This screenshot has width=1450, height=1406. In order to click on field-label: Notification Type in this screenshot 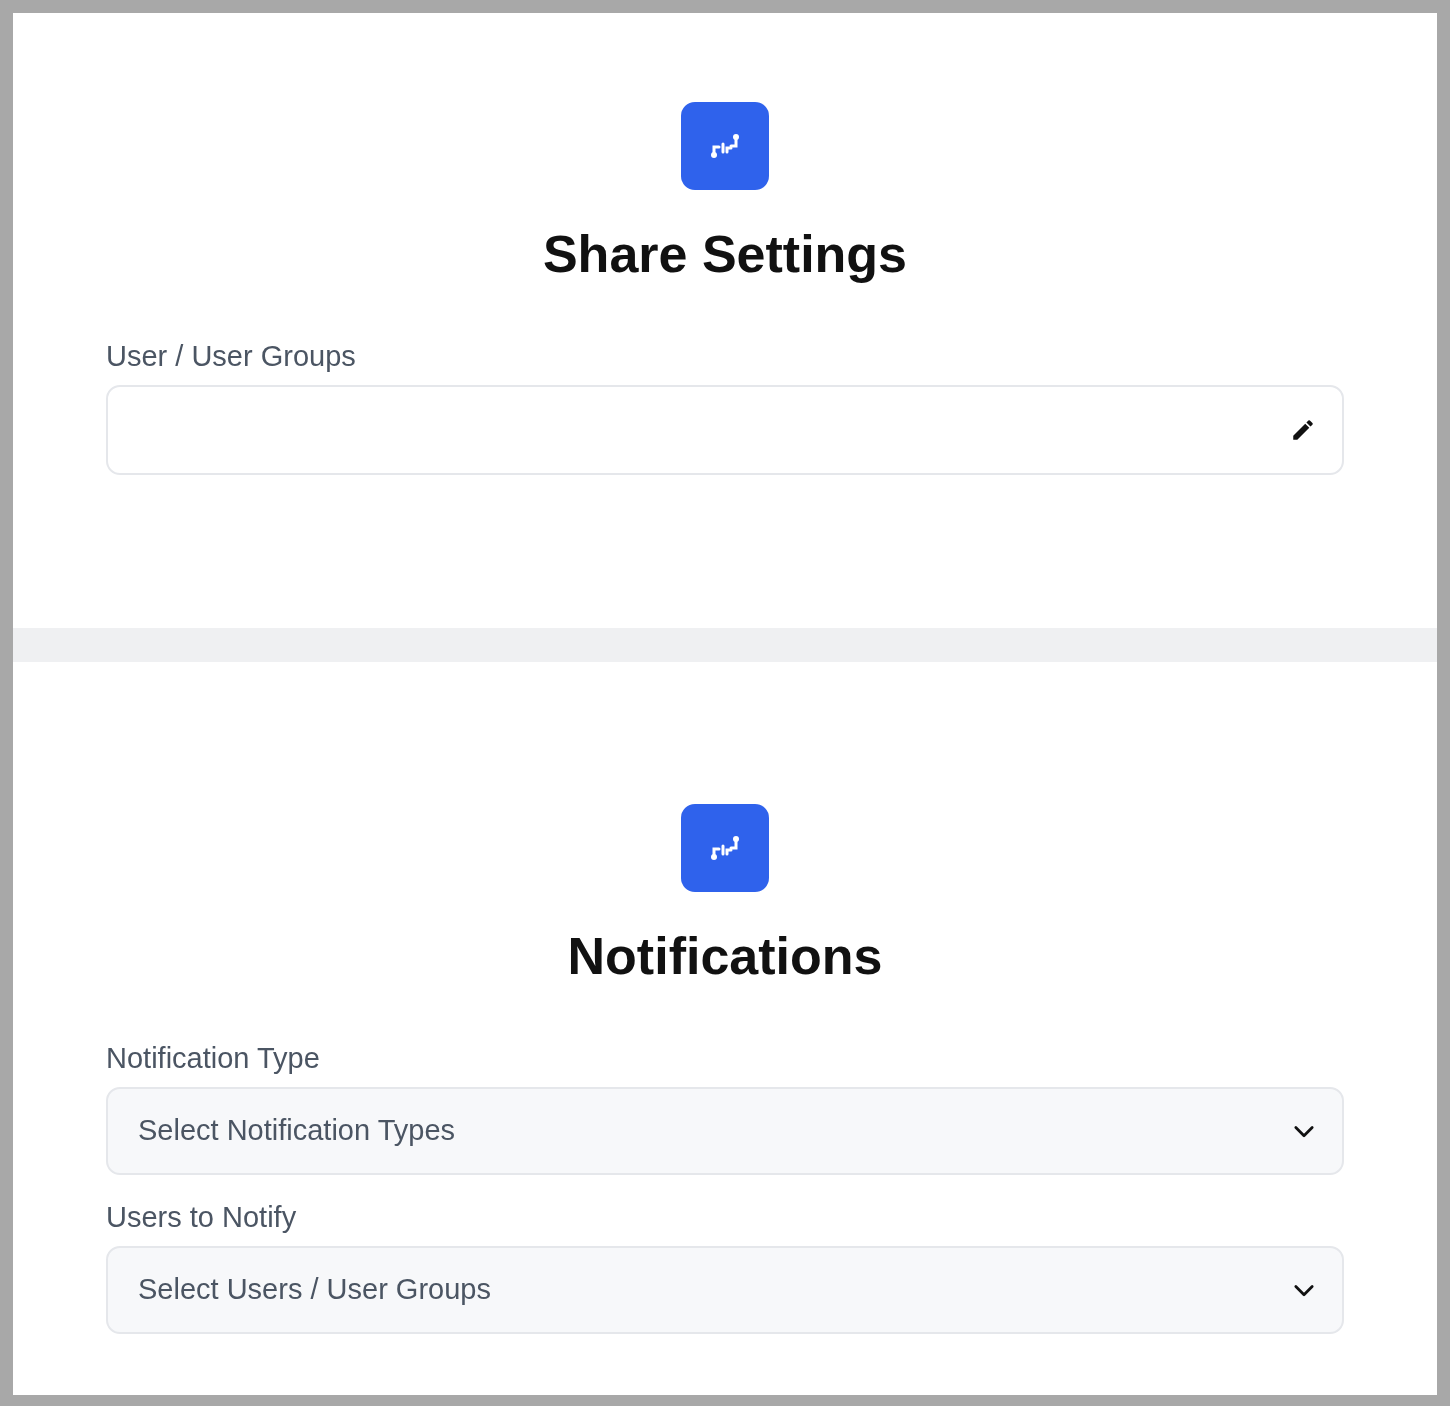, I will do `click(213, 1058)`.